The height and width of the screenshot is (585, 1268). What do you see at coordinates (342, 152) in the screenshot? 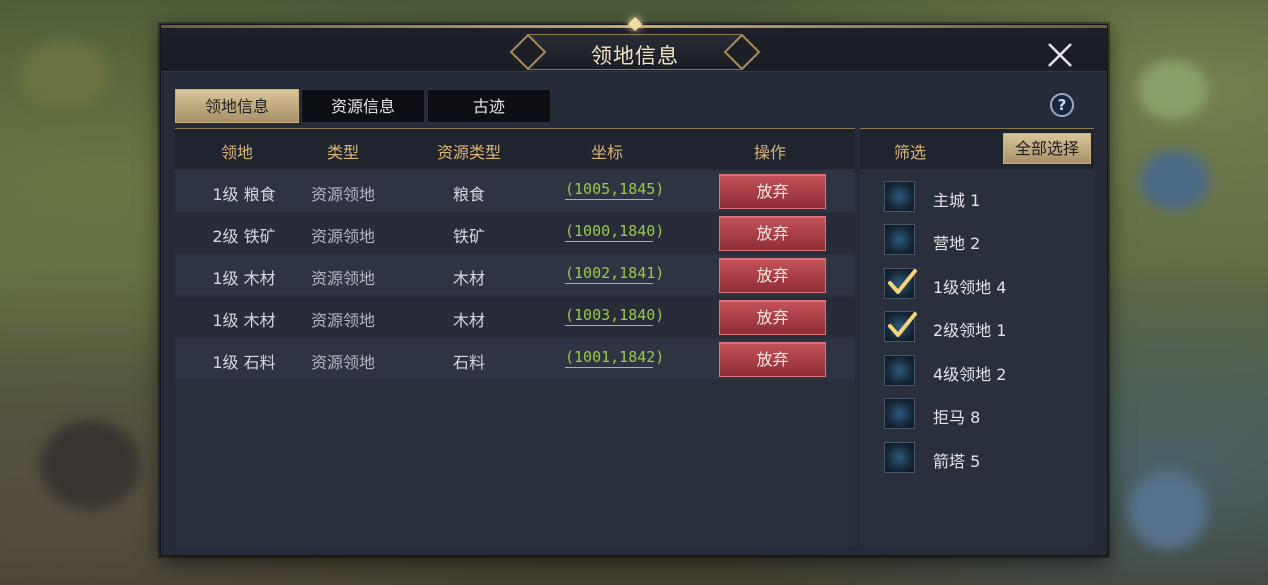
I see `header-type: 类型` at bounding box center [342, 152].